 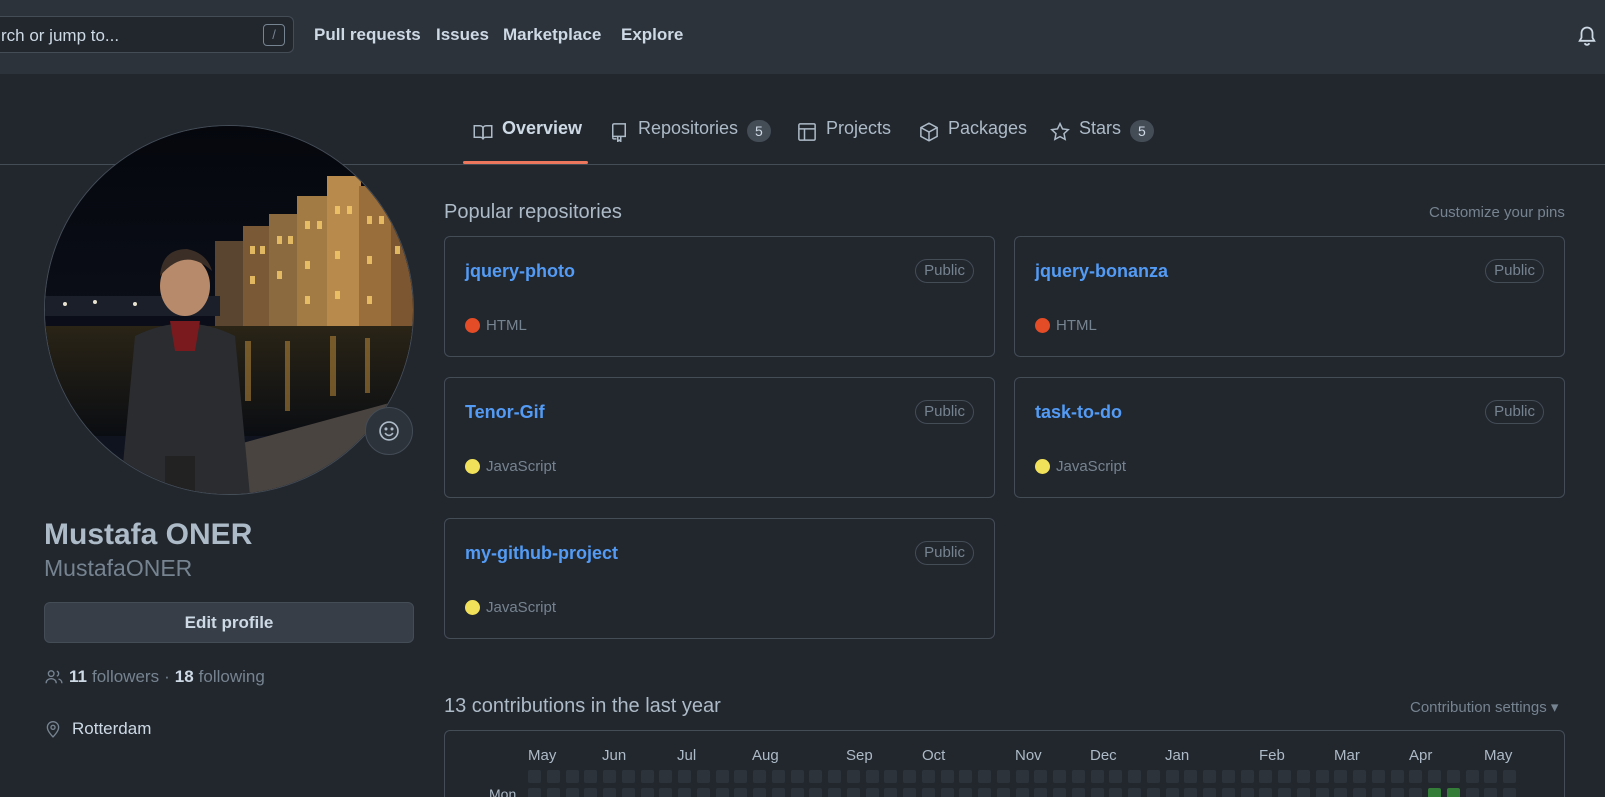 What do you see at coordinates (114, 677) in the screenshot?
I see `followers-link: 11 followers` at bounding box center [114, 677].